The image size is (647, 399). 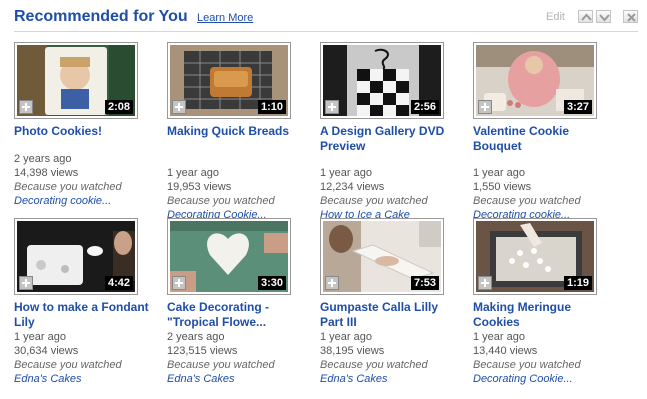 I want to click on video-title: Making Meringue Cookies, so click(x=543, y=315).